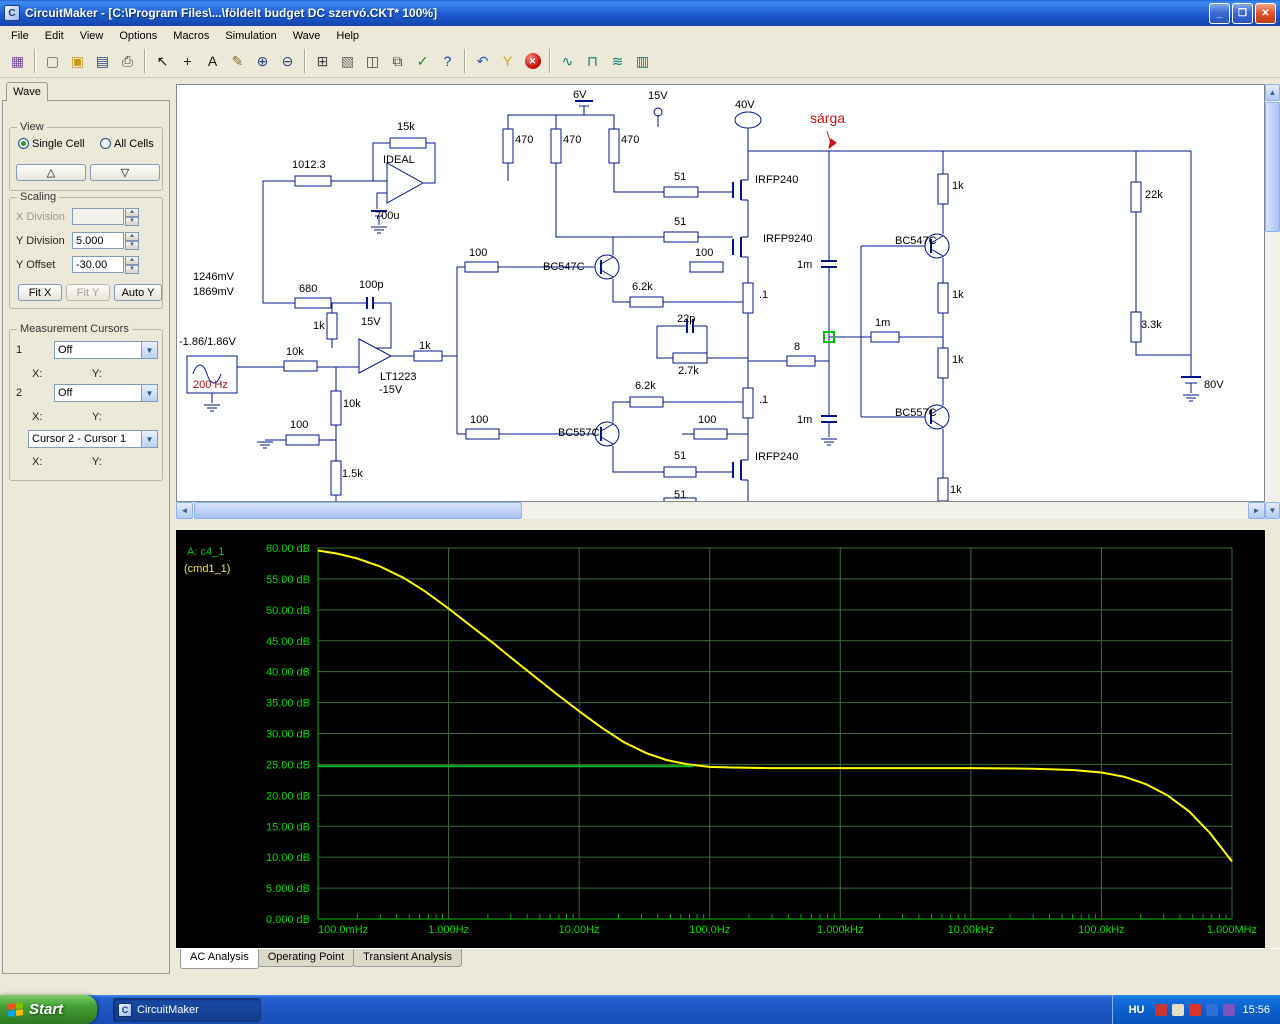 This screenshot has width=1280, height=1024. Describe the element at coordinates (407, 958) in the screenshot. I see `tab-transient-analysis: Transient Analysis` at that location.